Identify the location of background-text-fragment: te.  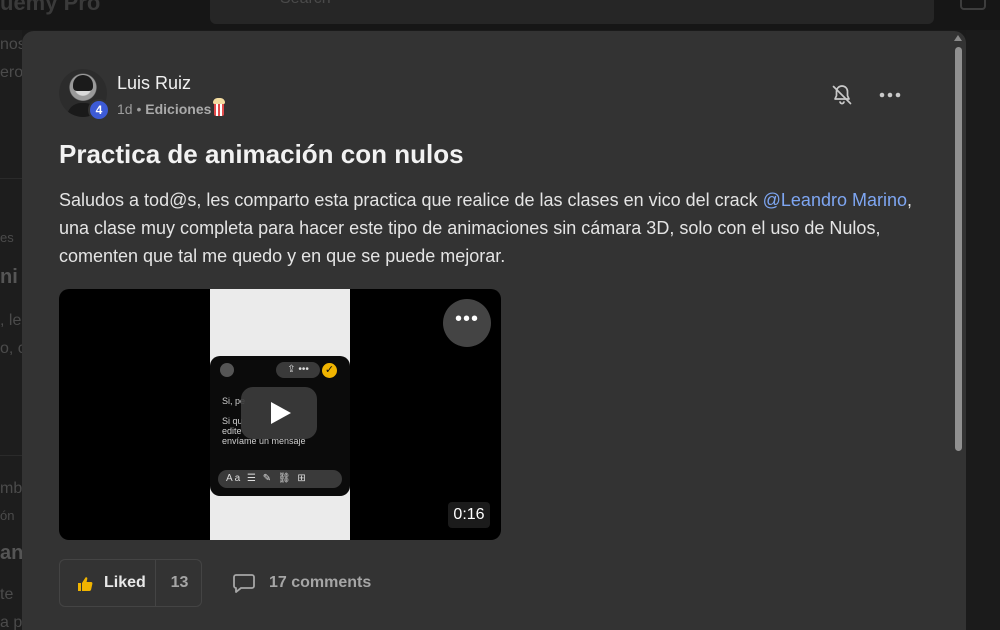
(7, 594).